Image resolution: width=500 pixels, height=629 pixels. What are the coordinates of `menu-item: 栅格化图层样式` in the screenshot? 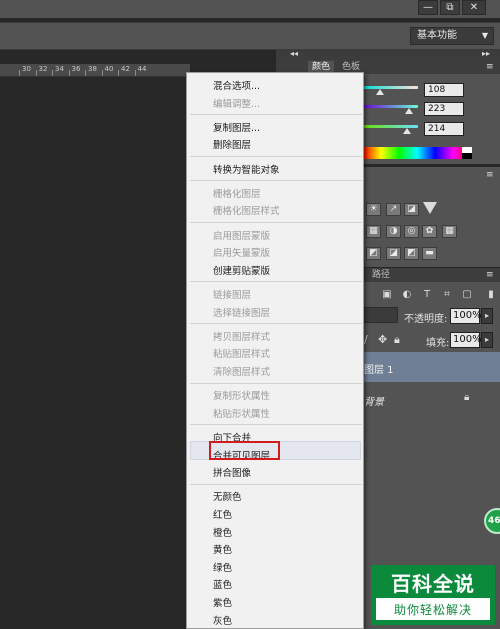 It's located at (246, 212).